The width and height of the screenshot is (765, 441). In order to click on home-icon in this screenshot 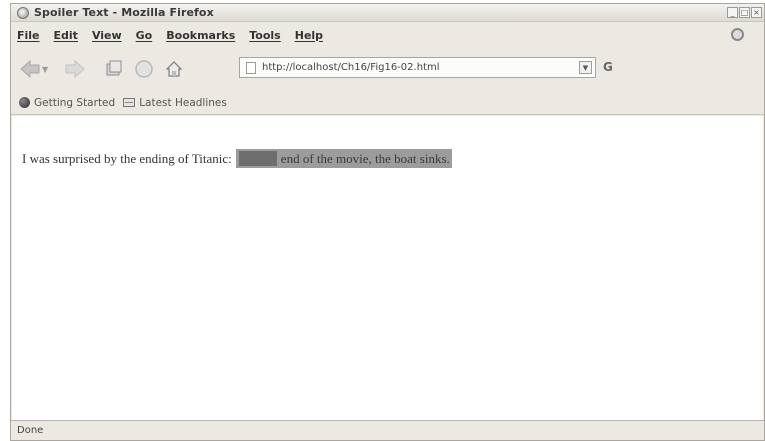, I will do `click(174, 69)`.